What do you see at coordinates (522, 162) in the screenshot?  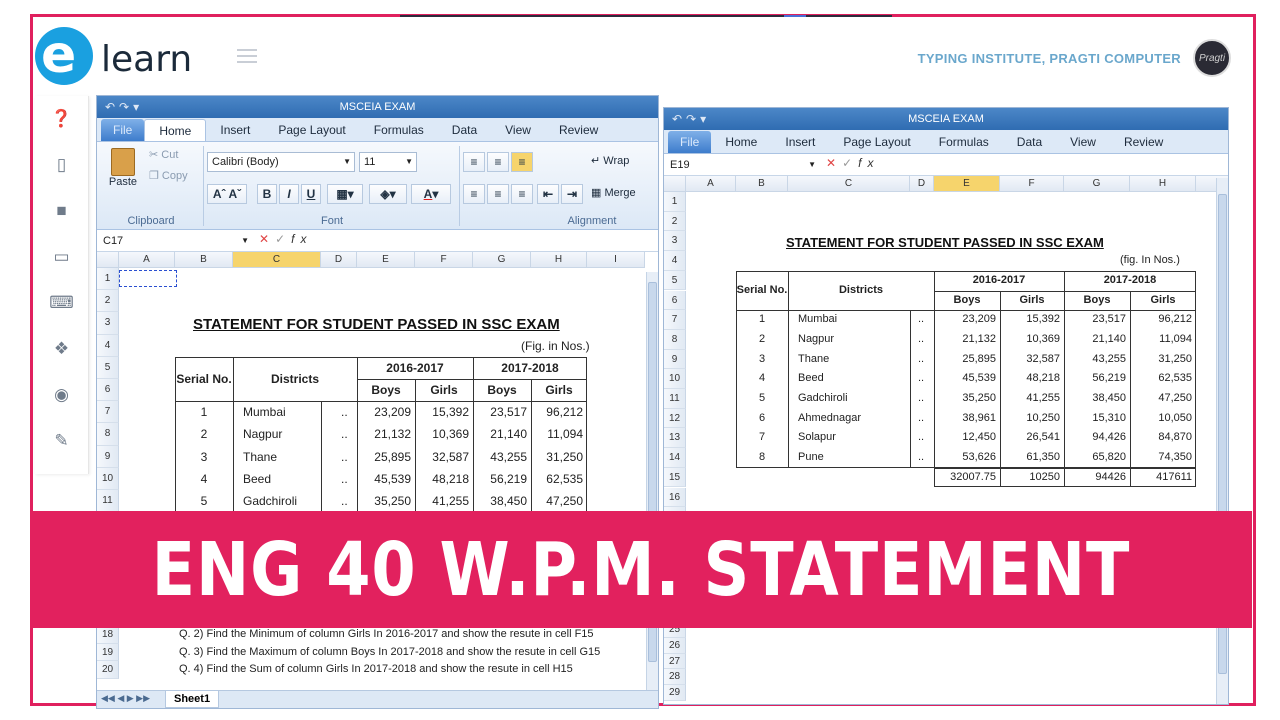 I see `align-bottom-button: ≡` at bounding box center [522, 162].